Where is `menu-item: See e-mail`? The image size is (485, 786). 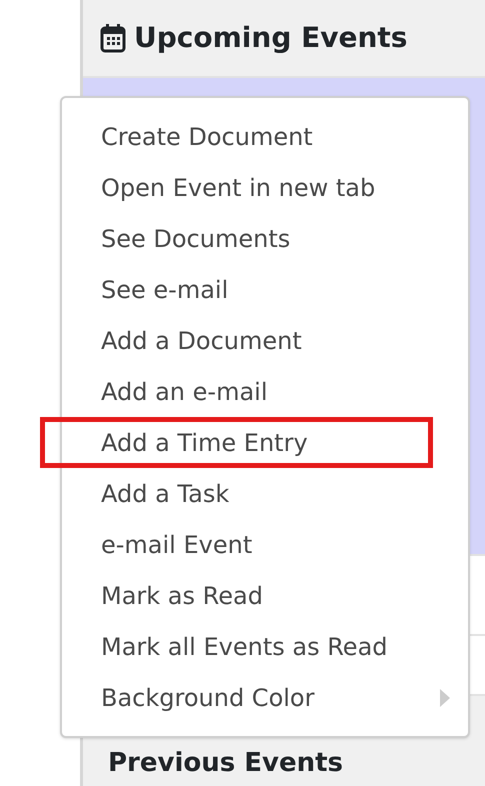
menu-item: See e-mail is located at coordinates (265, 289).